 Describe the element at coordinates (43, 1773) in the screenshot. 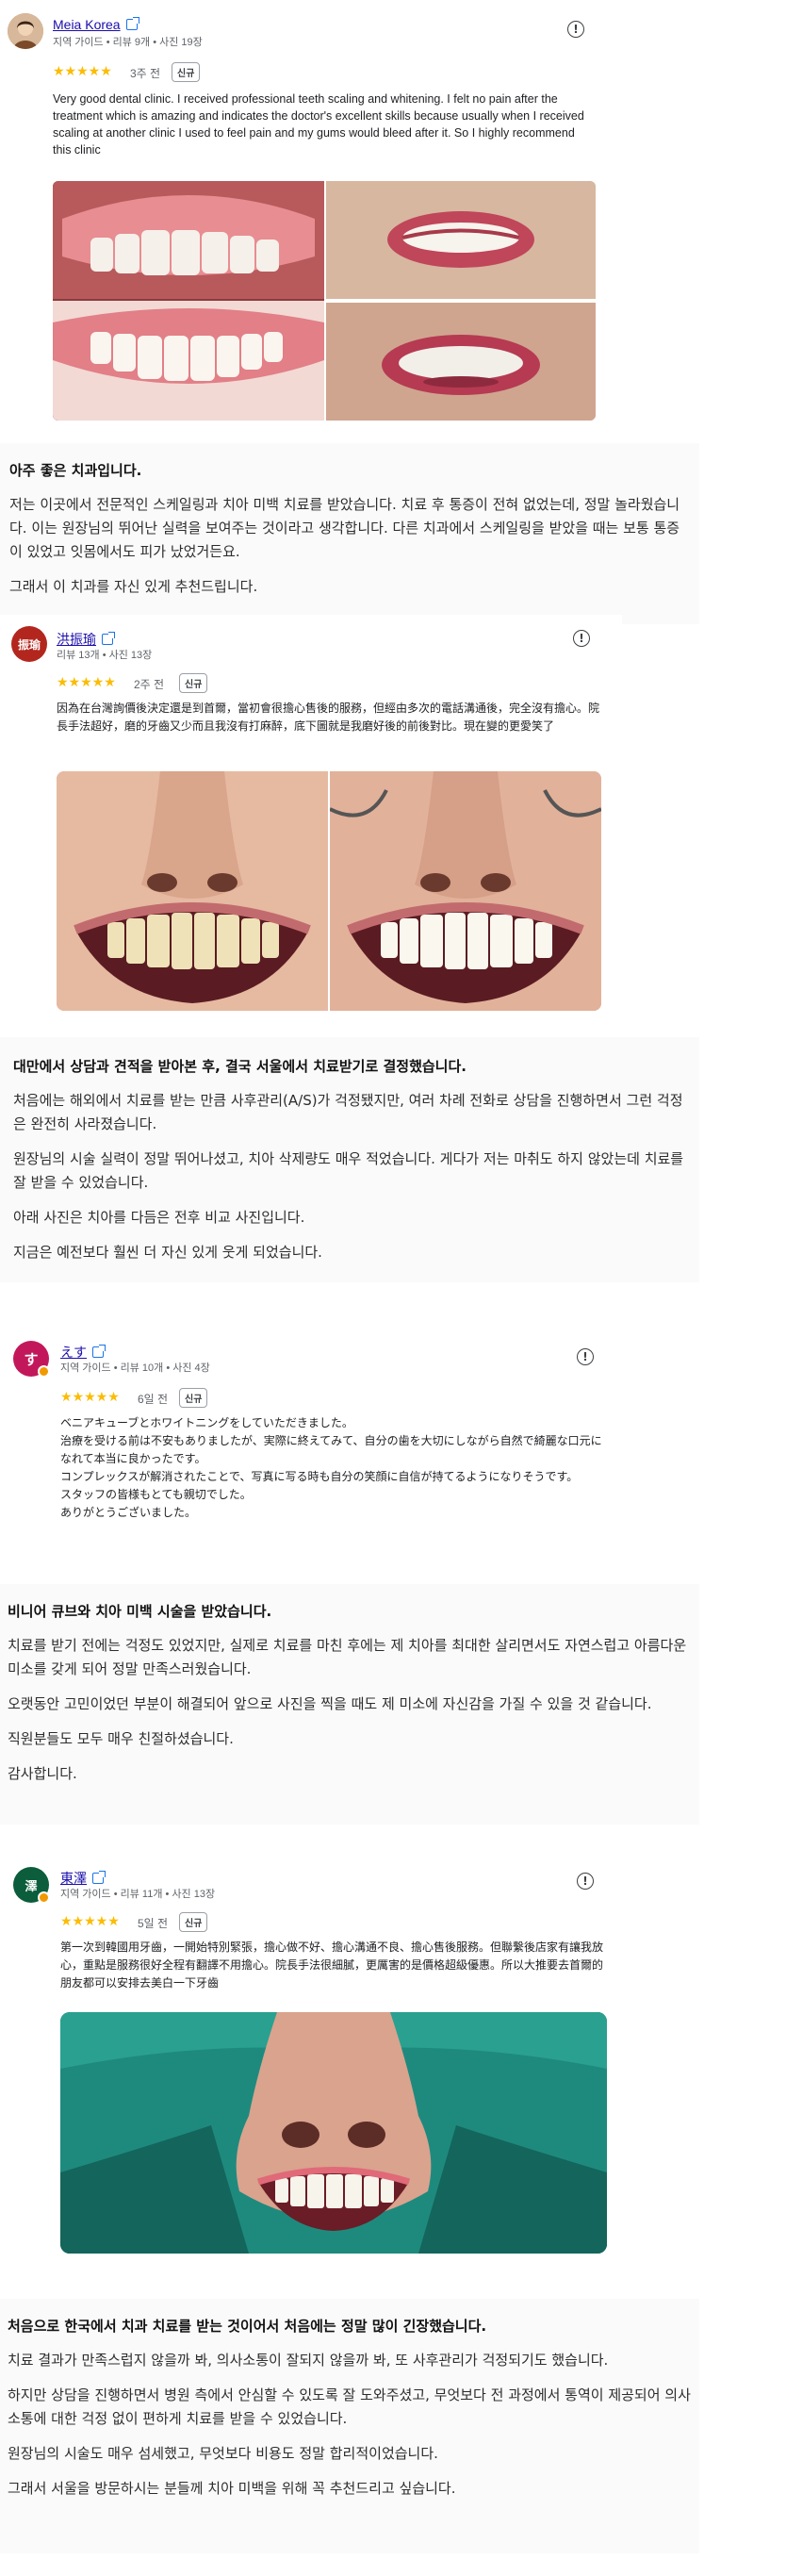

I see `translation-paragraph: 감사합니다.` at that location.